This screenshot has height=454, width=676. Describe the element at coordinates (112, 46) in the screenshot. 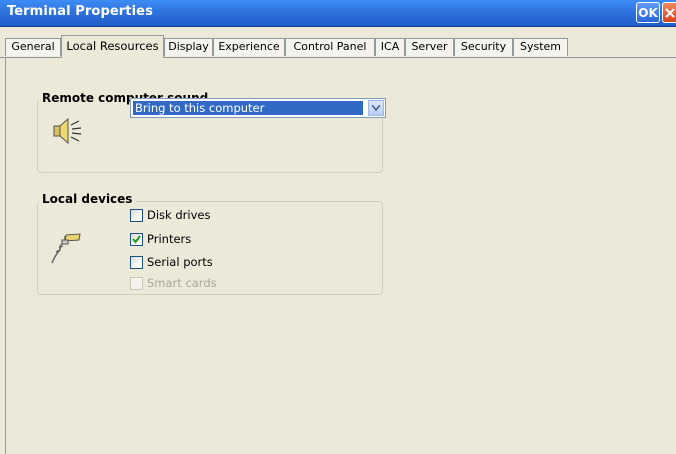

I see `tab-local-resources: Local Resources` at that location.